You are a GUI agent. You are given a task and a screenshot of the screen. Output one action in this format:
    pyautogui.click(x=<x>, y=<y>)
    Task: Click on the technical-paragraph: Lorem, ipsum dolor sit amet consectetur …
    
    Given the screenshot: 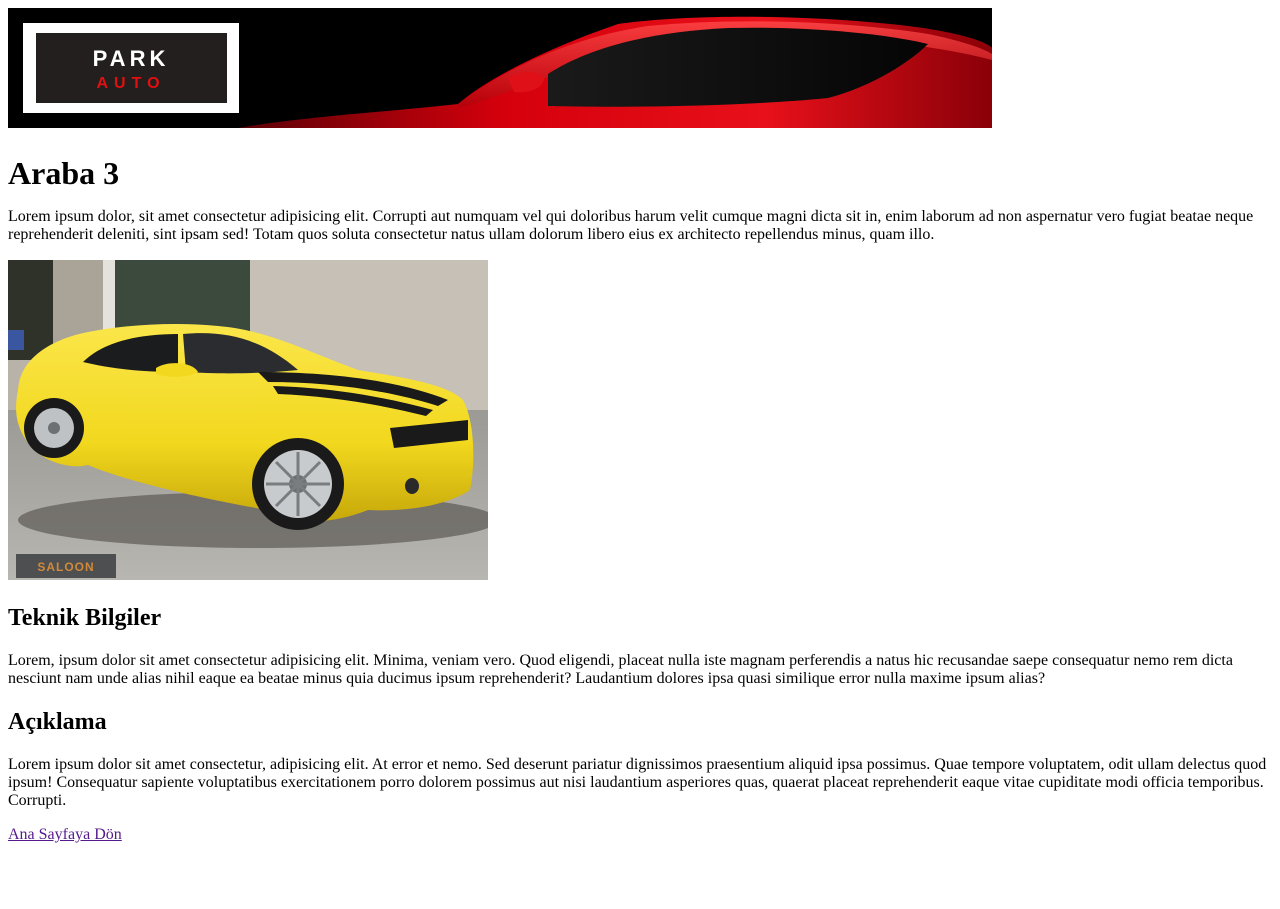 What is the action you would take?
    pyautogui.click(x=620, y=669)
    